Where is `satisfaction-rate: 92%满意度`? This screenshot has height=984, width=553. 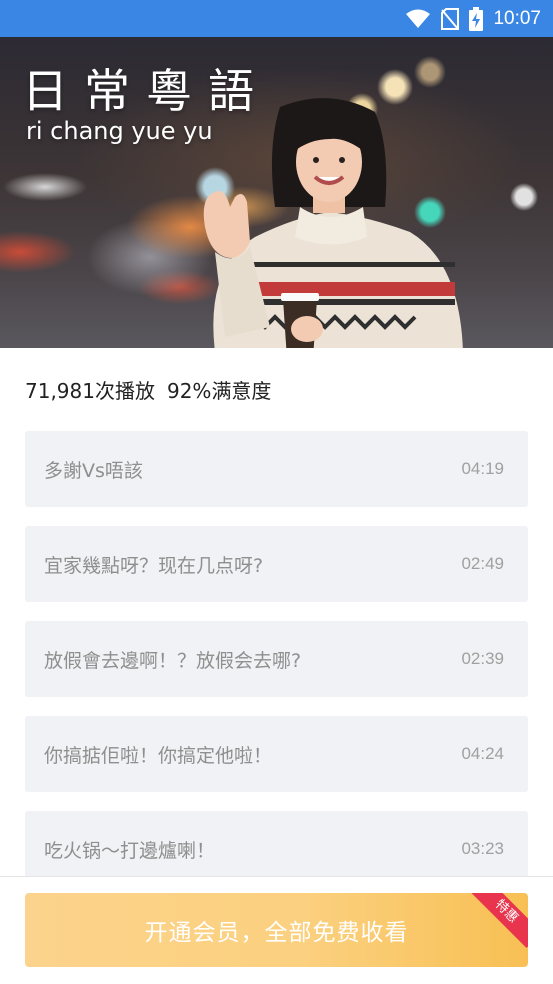
satisfaction-rate: 92%满意度 is located at coordinates (219, 391).